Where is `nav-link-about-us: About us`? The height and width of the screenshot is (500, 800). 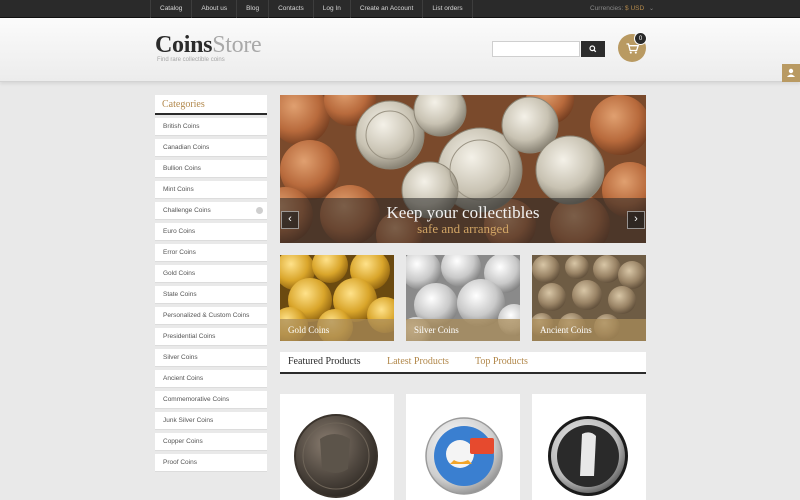 nav-link-about-us: About us is located at coordinates (213, 9).